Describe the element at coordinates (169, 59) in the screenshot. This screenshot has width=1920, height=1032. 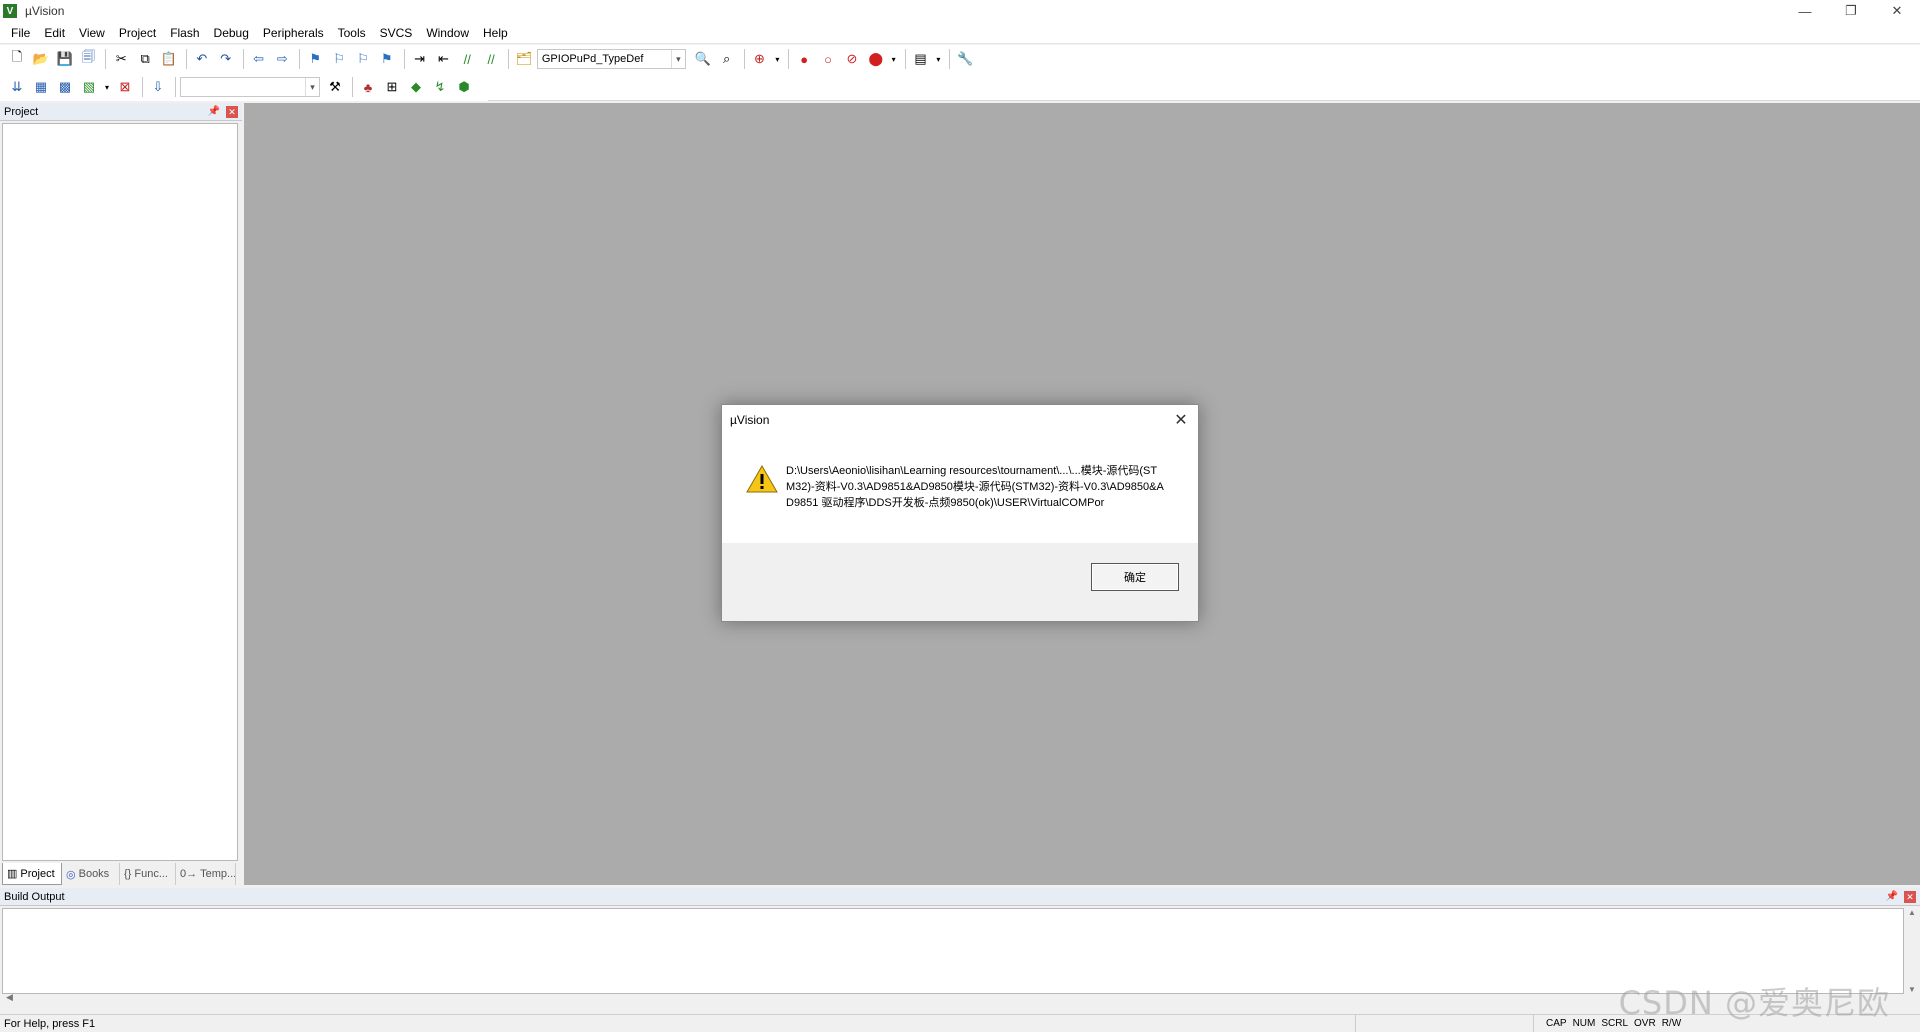
I see `paste-icon: 📋` at that location.